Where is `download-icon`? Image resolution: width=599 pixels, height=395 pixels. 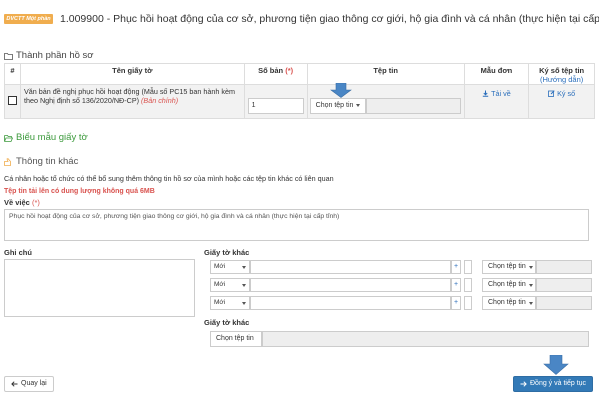 download-icon is located at coordinates (485, 93).